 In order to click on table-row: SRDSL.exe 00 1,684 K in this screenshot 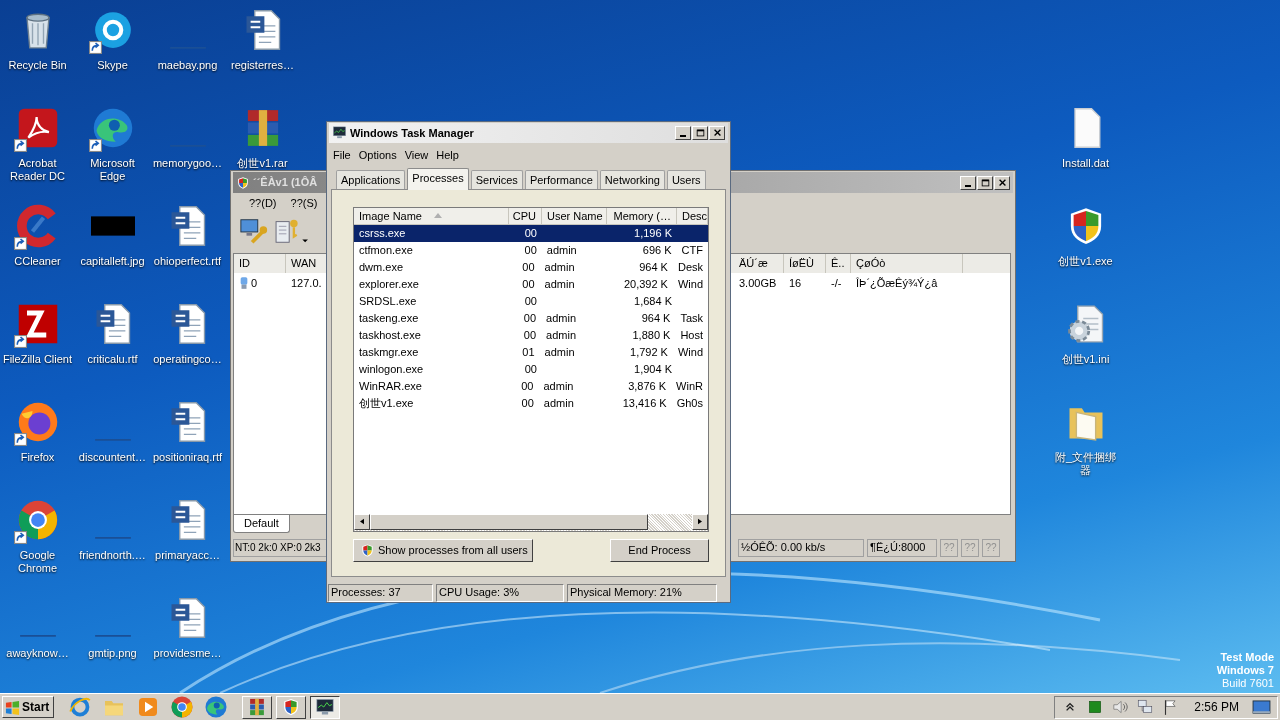, I will do `click(531, 301)`.